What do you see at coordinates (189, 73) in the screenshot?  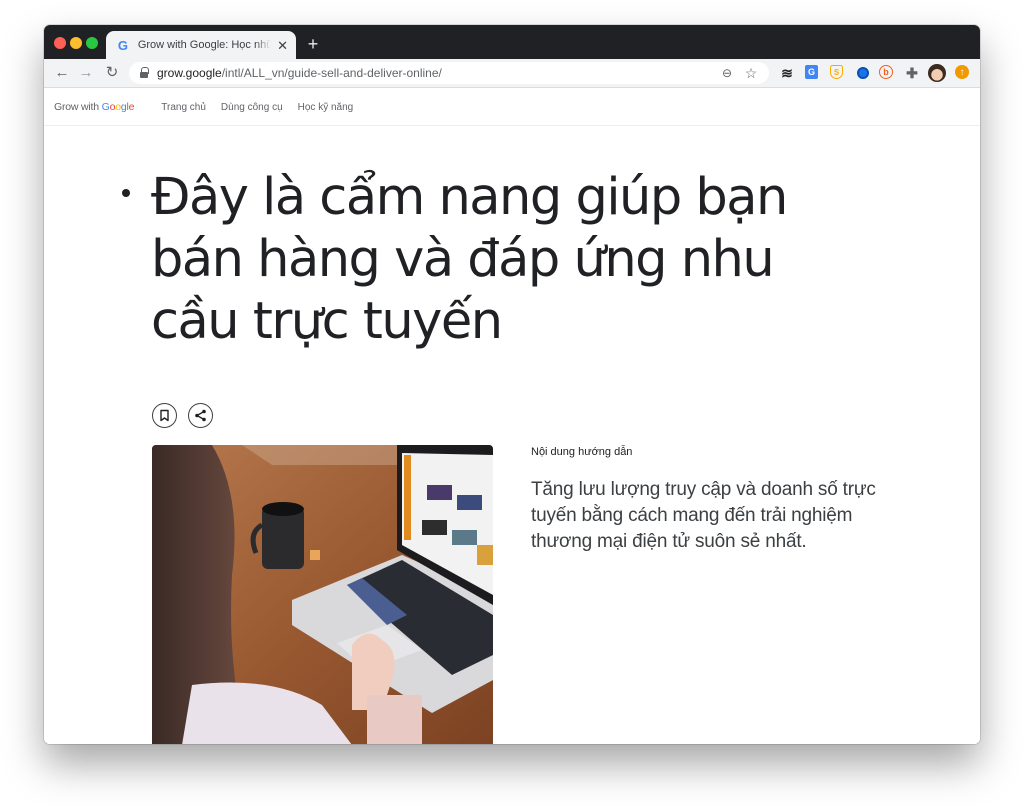 I see `url-host: grow.google` at bounding box center [189, 73].